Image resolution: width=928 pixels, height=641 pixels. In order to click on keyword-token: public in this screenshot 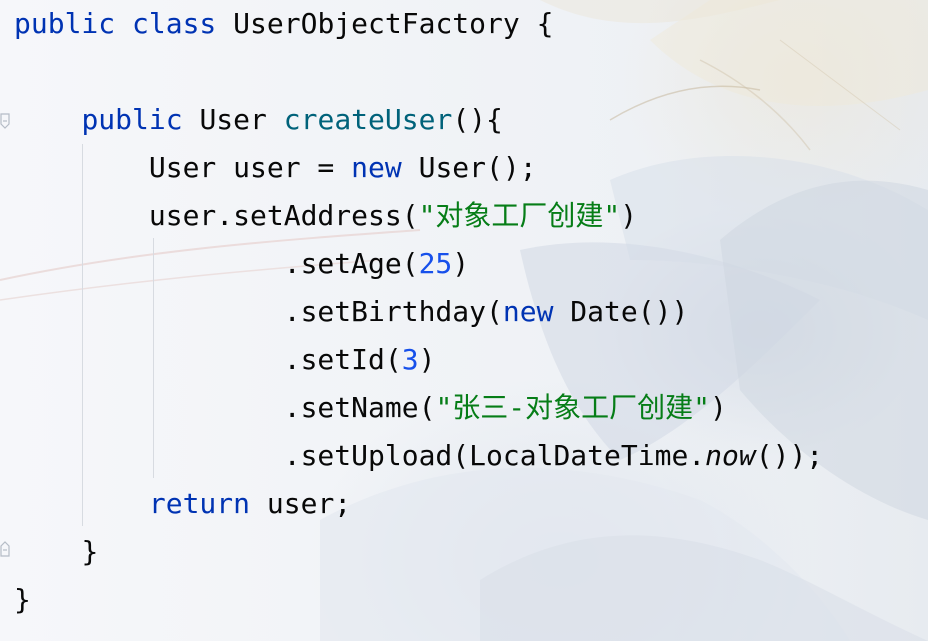, I will do `click(132, 119)`.